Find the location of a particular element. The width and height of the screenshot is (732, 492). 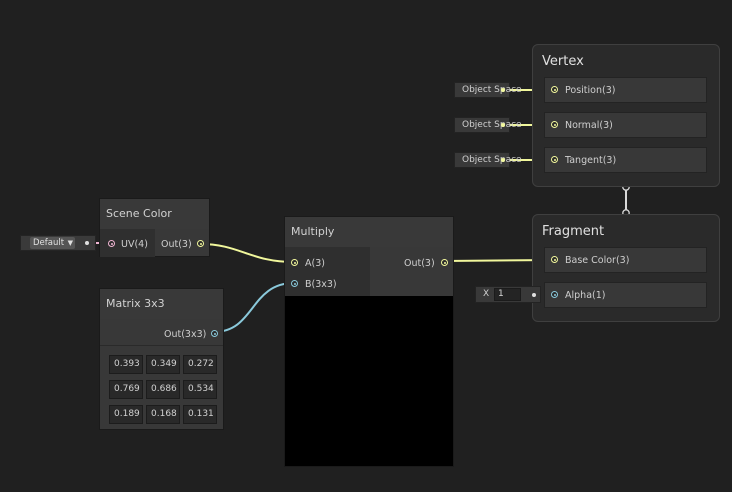

matrix-cell-2-2: 0.131 is located at coordinates (200, 414).